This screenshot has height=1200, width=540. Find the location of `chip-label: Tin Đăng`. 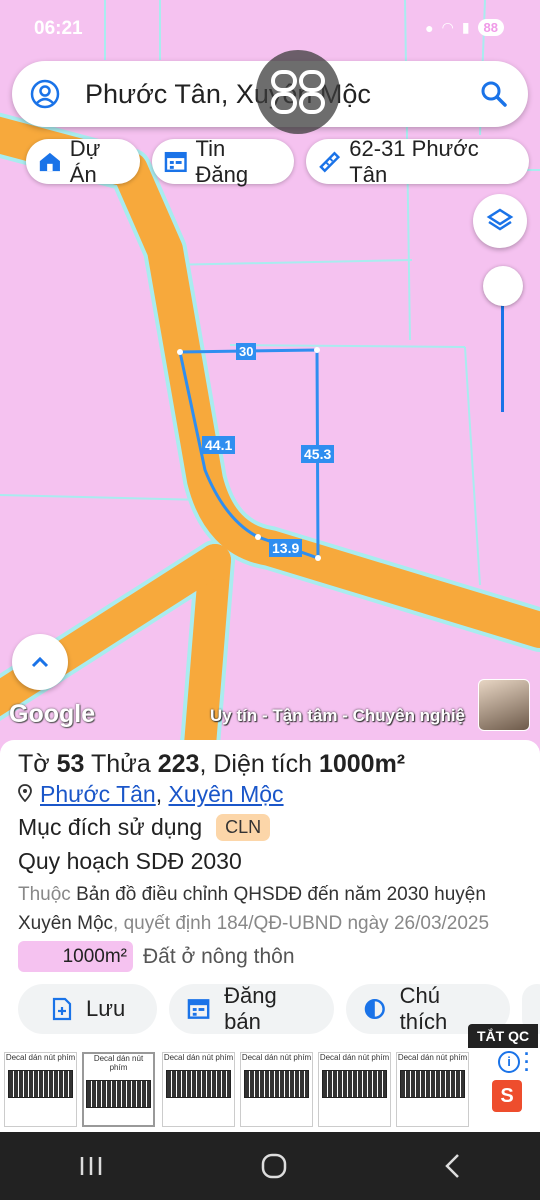

chip-label: Tin Đăng is located at coordinates (222, 161).